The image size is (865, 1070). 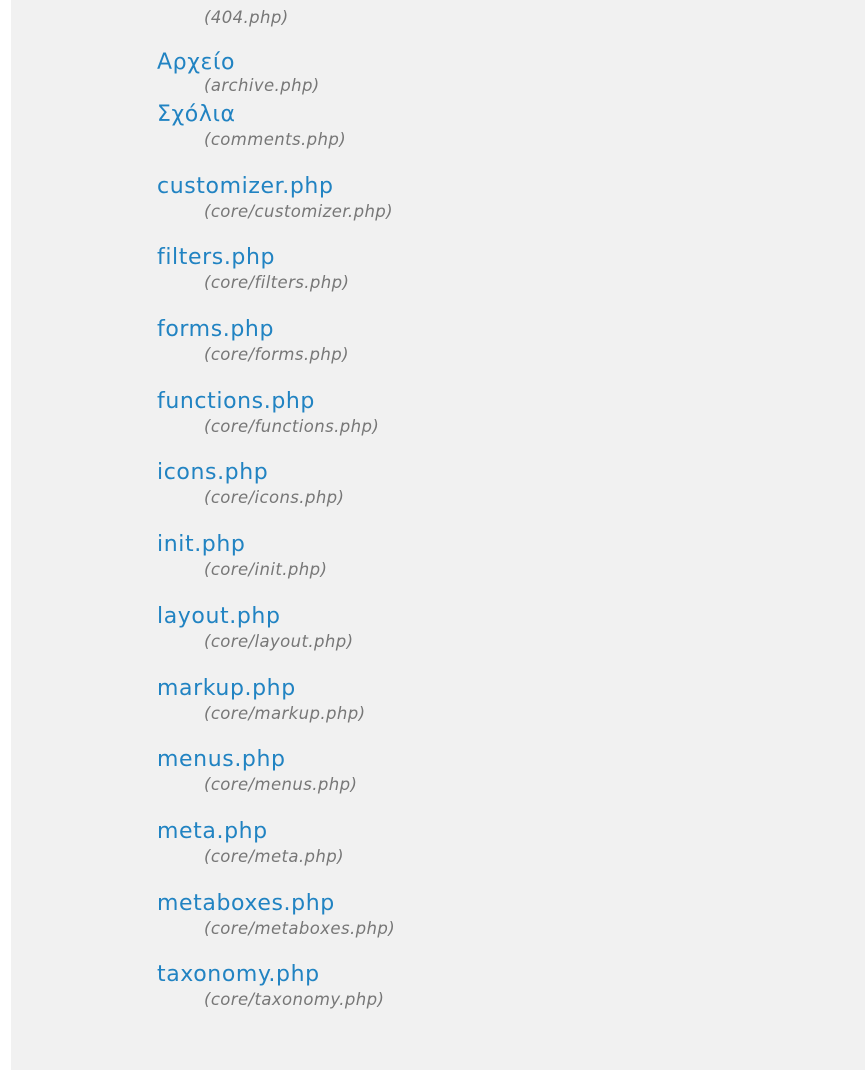 What do you see at coordinates (276, 904) in the screenshot?
I see `file-link-metaboxes: metaboxes.php` at bounding box center [276, 904].